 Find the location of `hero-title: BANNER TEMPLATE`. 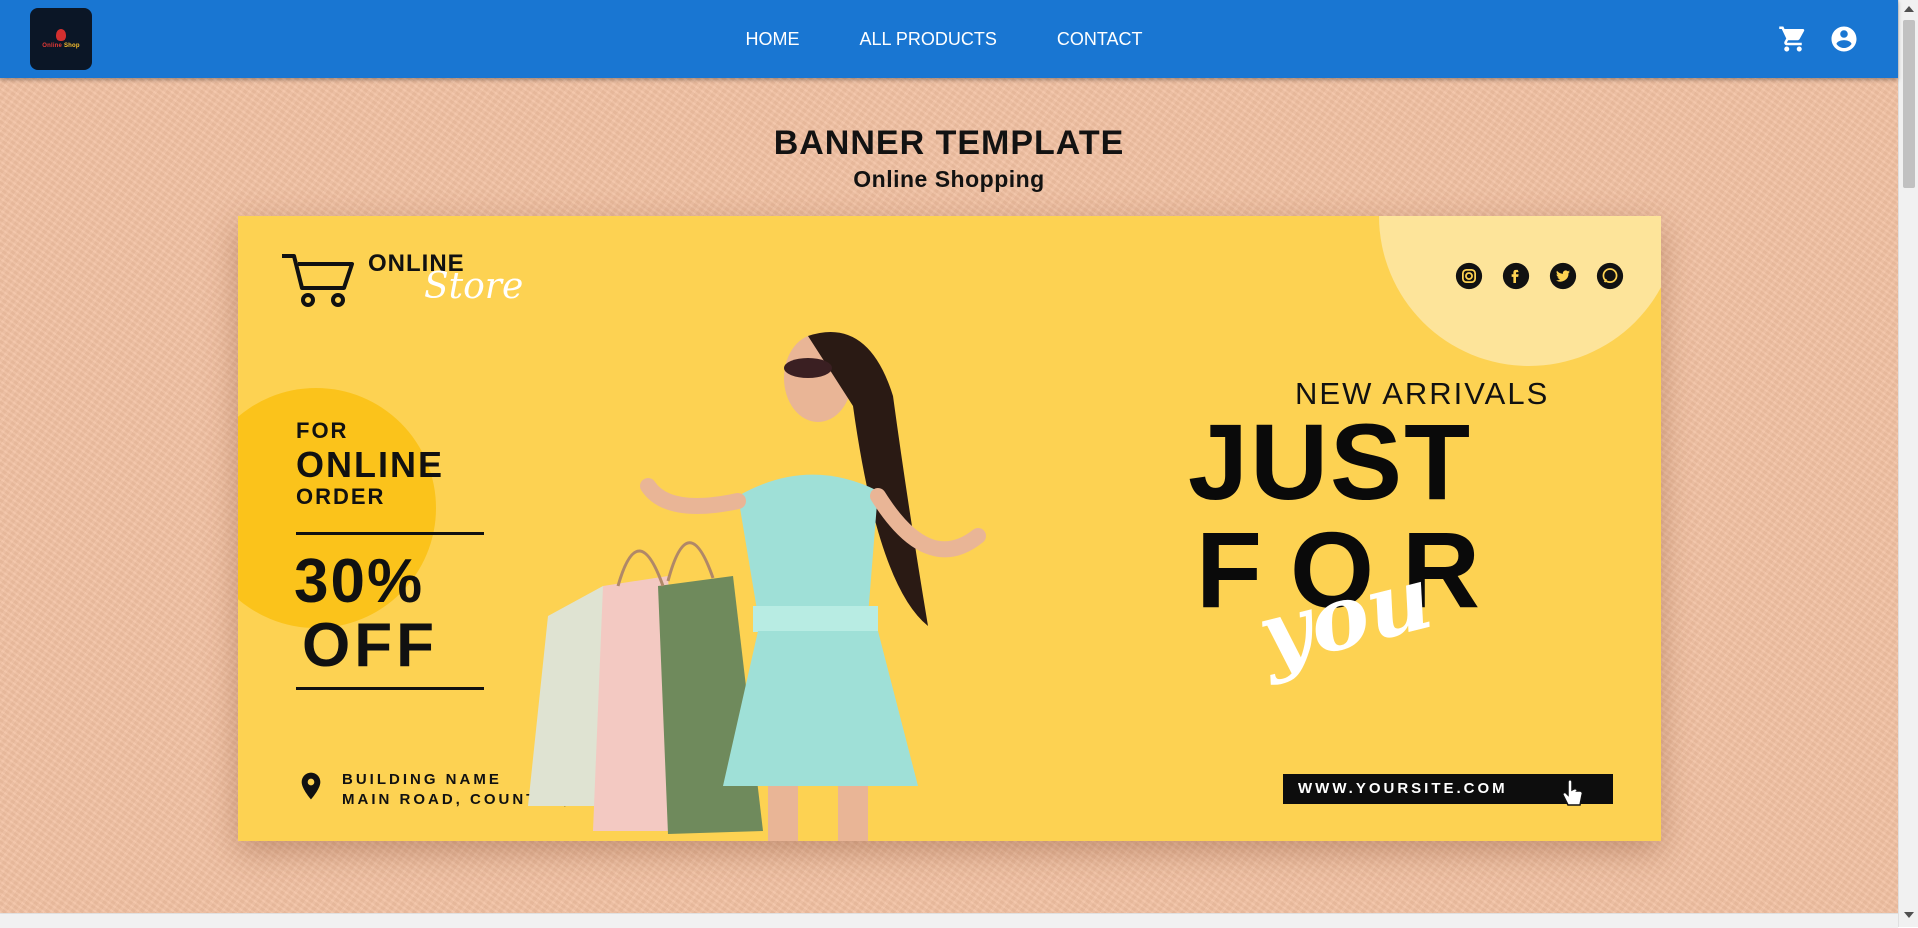

hero-title: BANNER TEMPLATE is located at coordinates (949, 143).